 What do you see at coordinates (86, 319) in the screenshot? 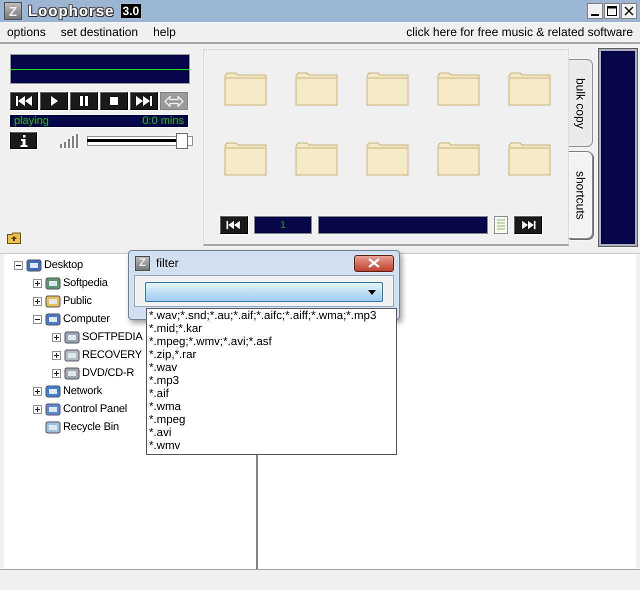
I see `tree-item: Computer` at bounding box center [86, 319].